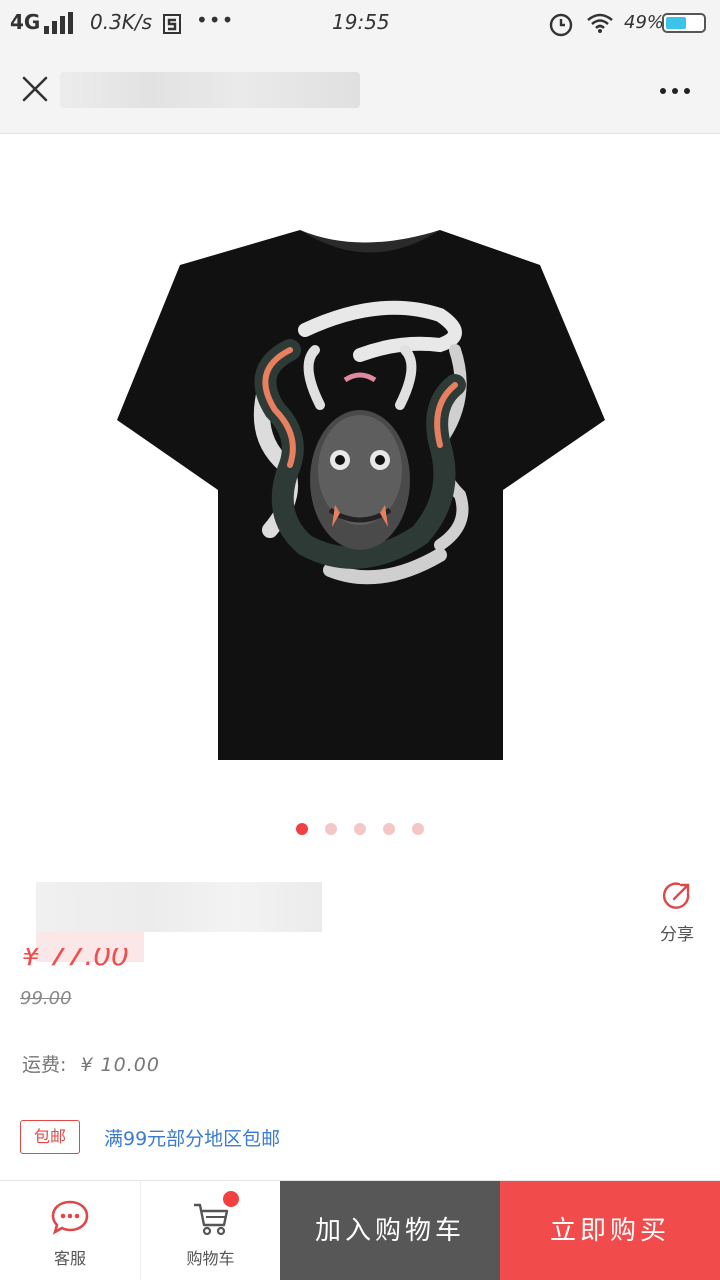  Describe the element at coordinates (192, 1137) in the screenshot. I see `free-shipping-promo-link: 满99元部分地区包邮` at that location.